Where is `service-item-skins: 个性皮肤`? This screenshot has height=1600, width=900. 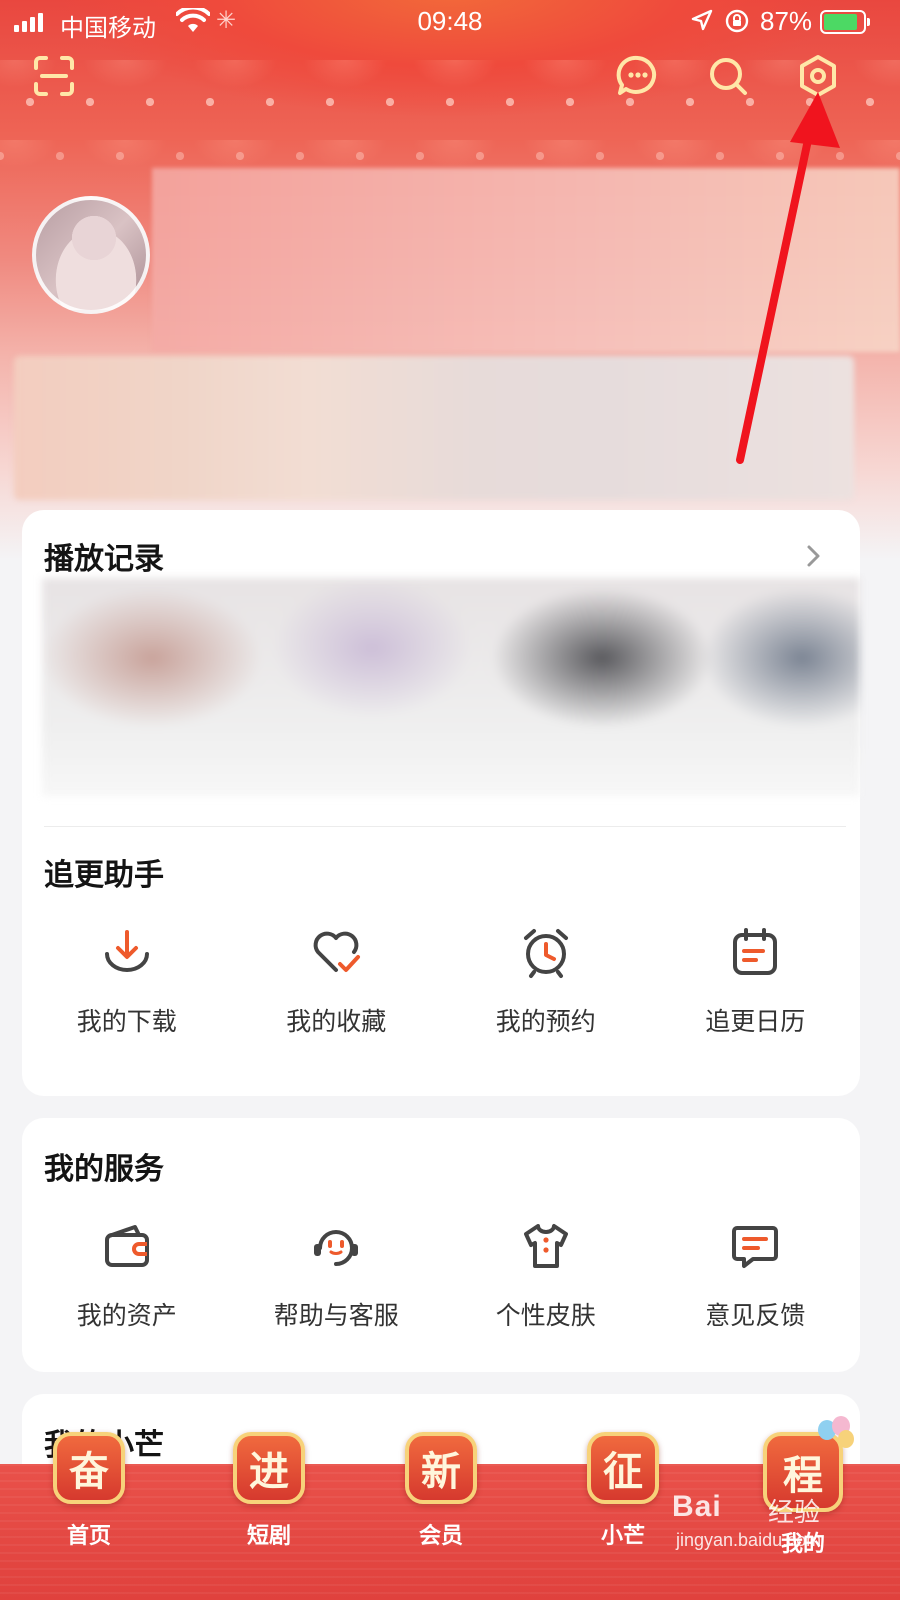 service-item-skins: 个性皮肤 is located at coordinates (546, 1275).